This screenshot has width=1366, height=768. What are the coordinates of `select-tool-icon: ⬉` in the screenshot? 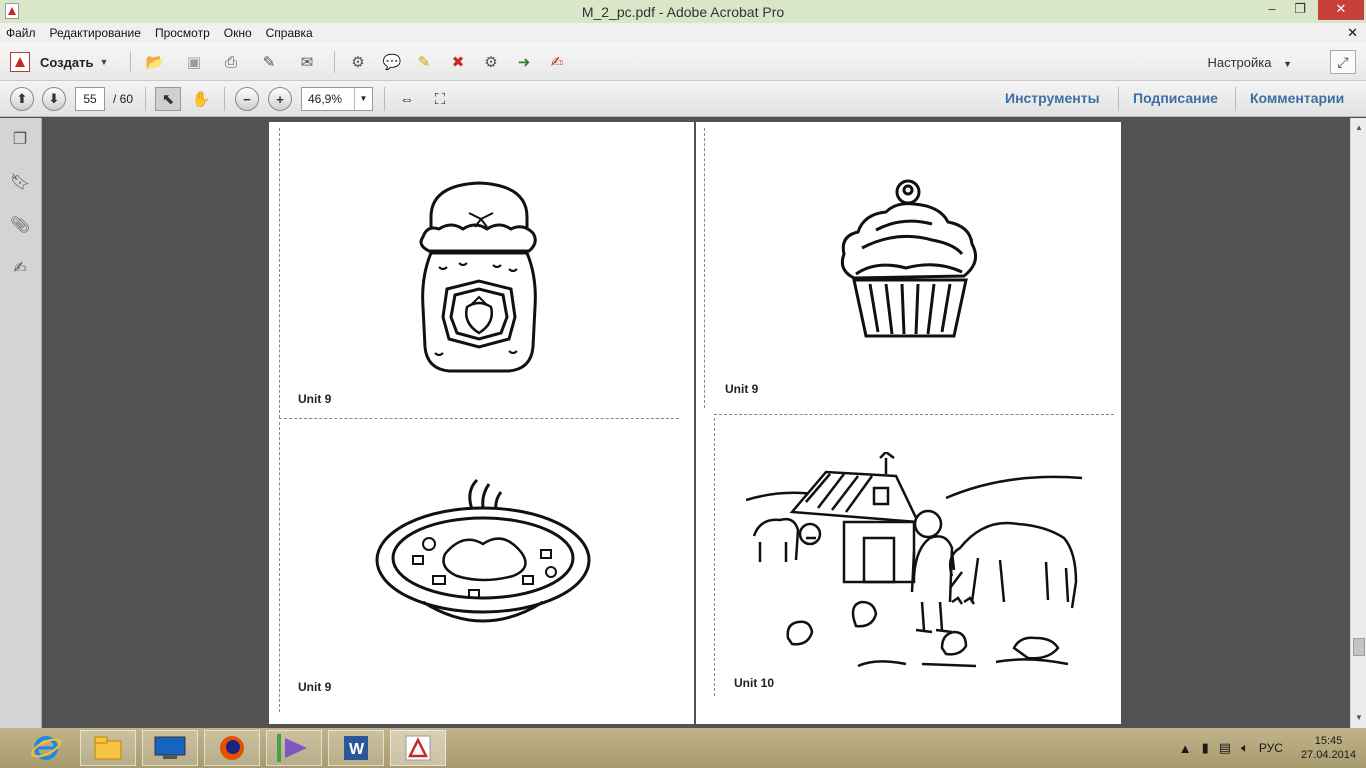 It's located at (168, 99).